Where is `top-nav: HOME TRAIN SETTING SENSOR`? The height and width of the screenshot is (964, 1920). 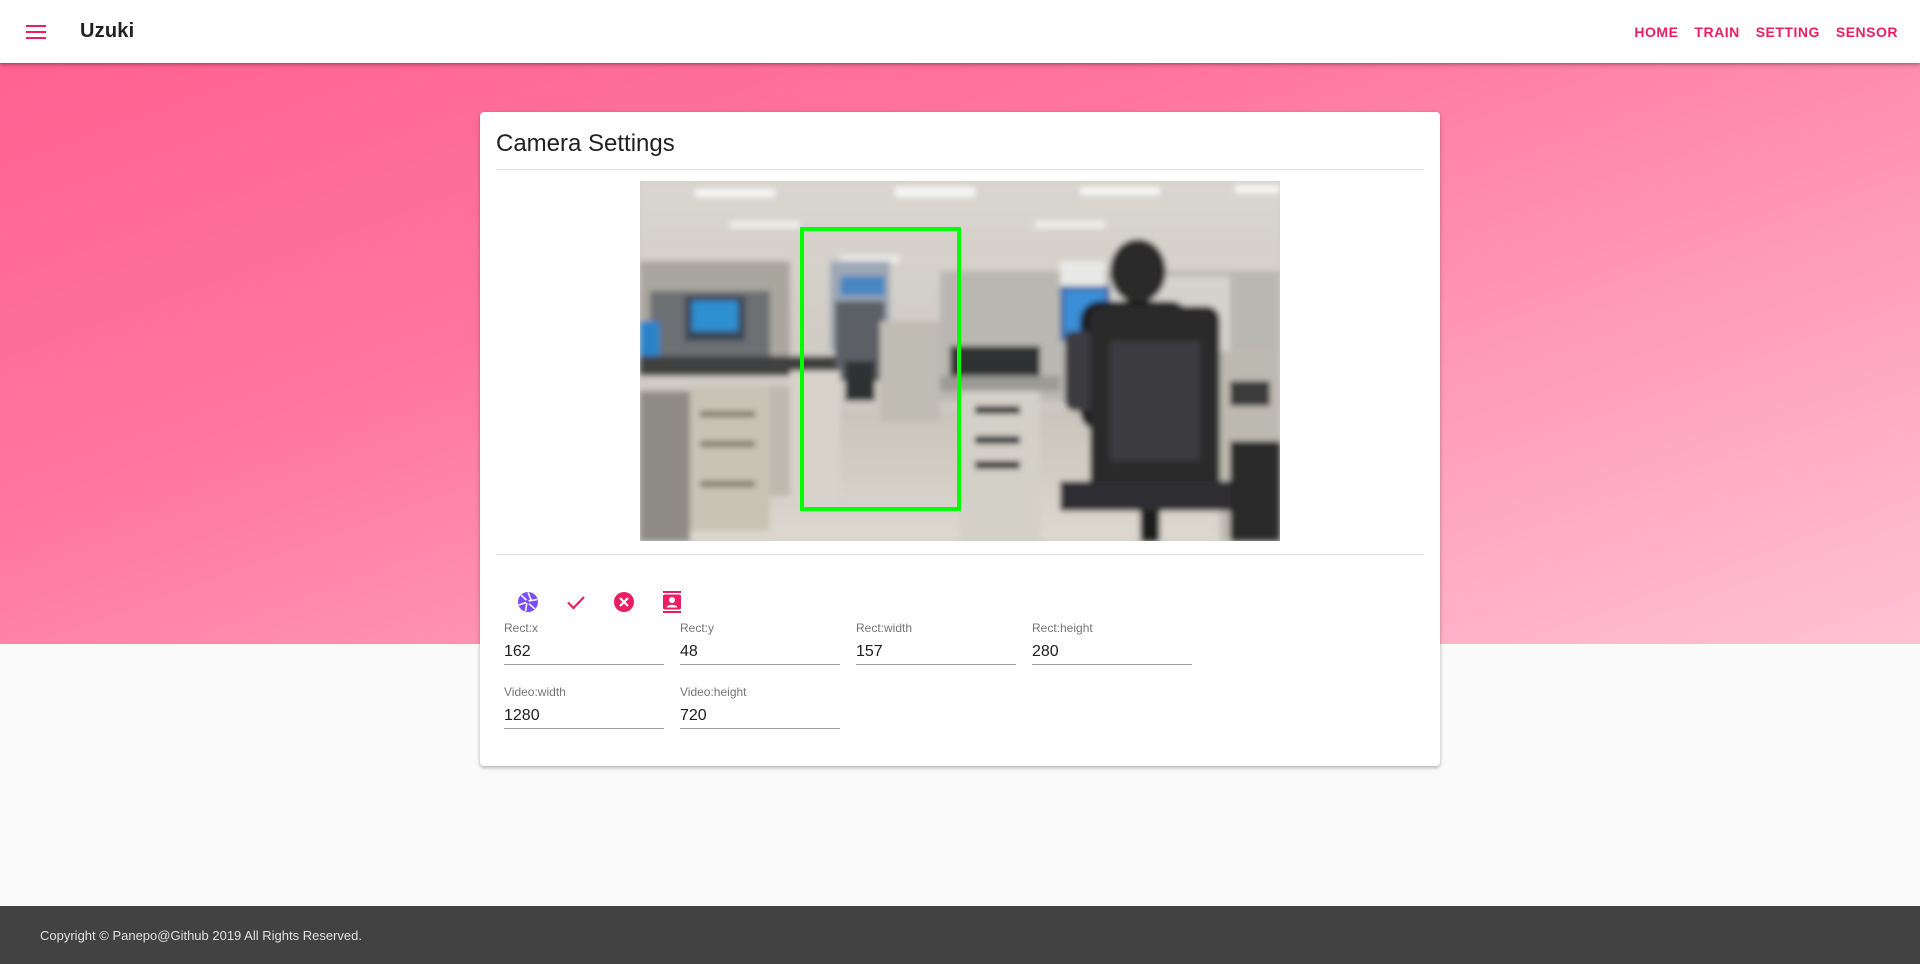
top-nav: HOME TRAIN SETTING SENSOR is located at coordinates (1758, 31).